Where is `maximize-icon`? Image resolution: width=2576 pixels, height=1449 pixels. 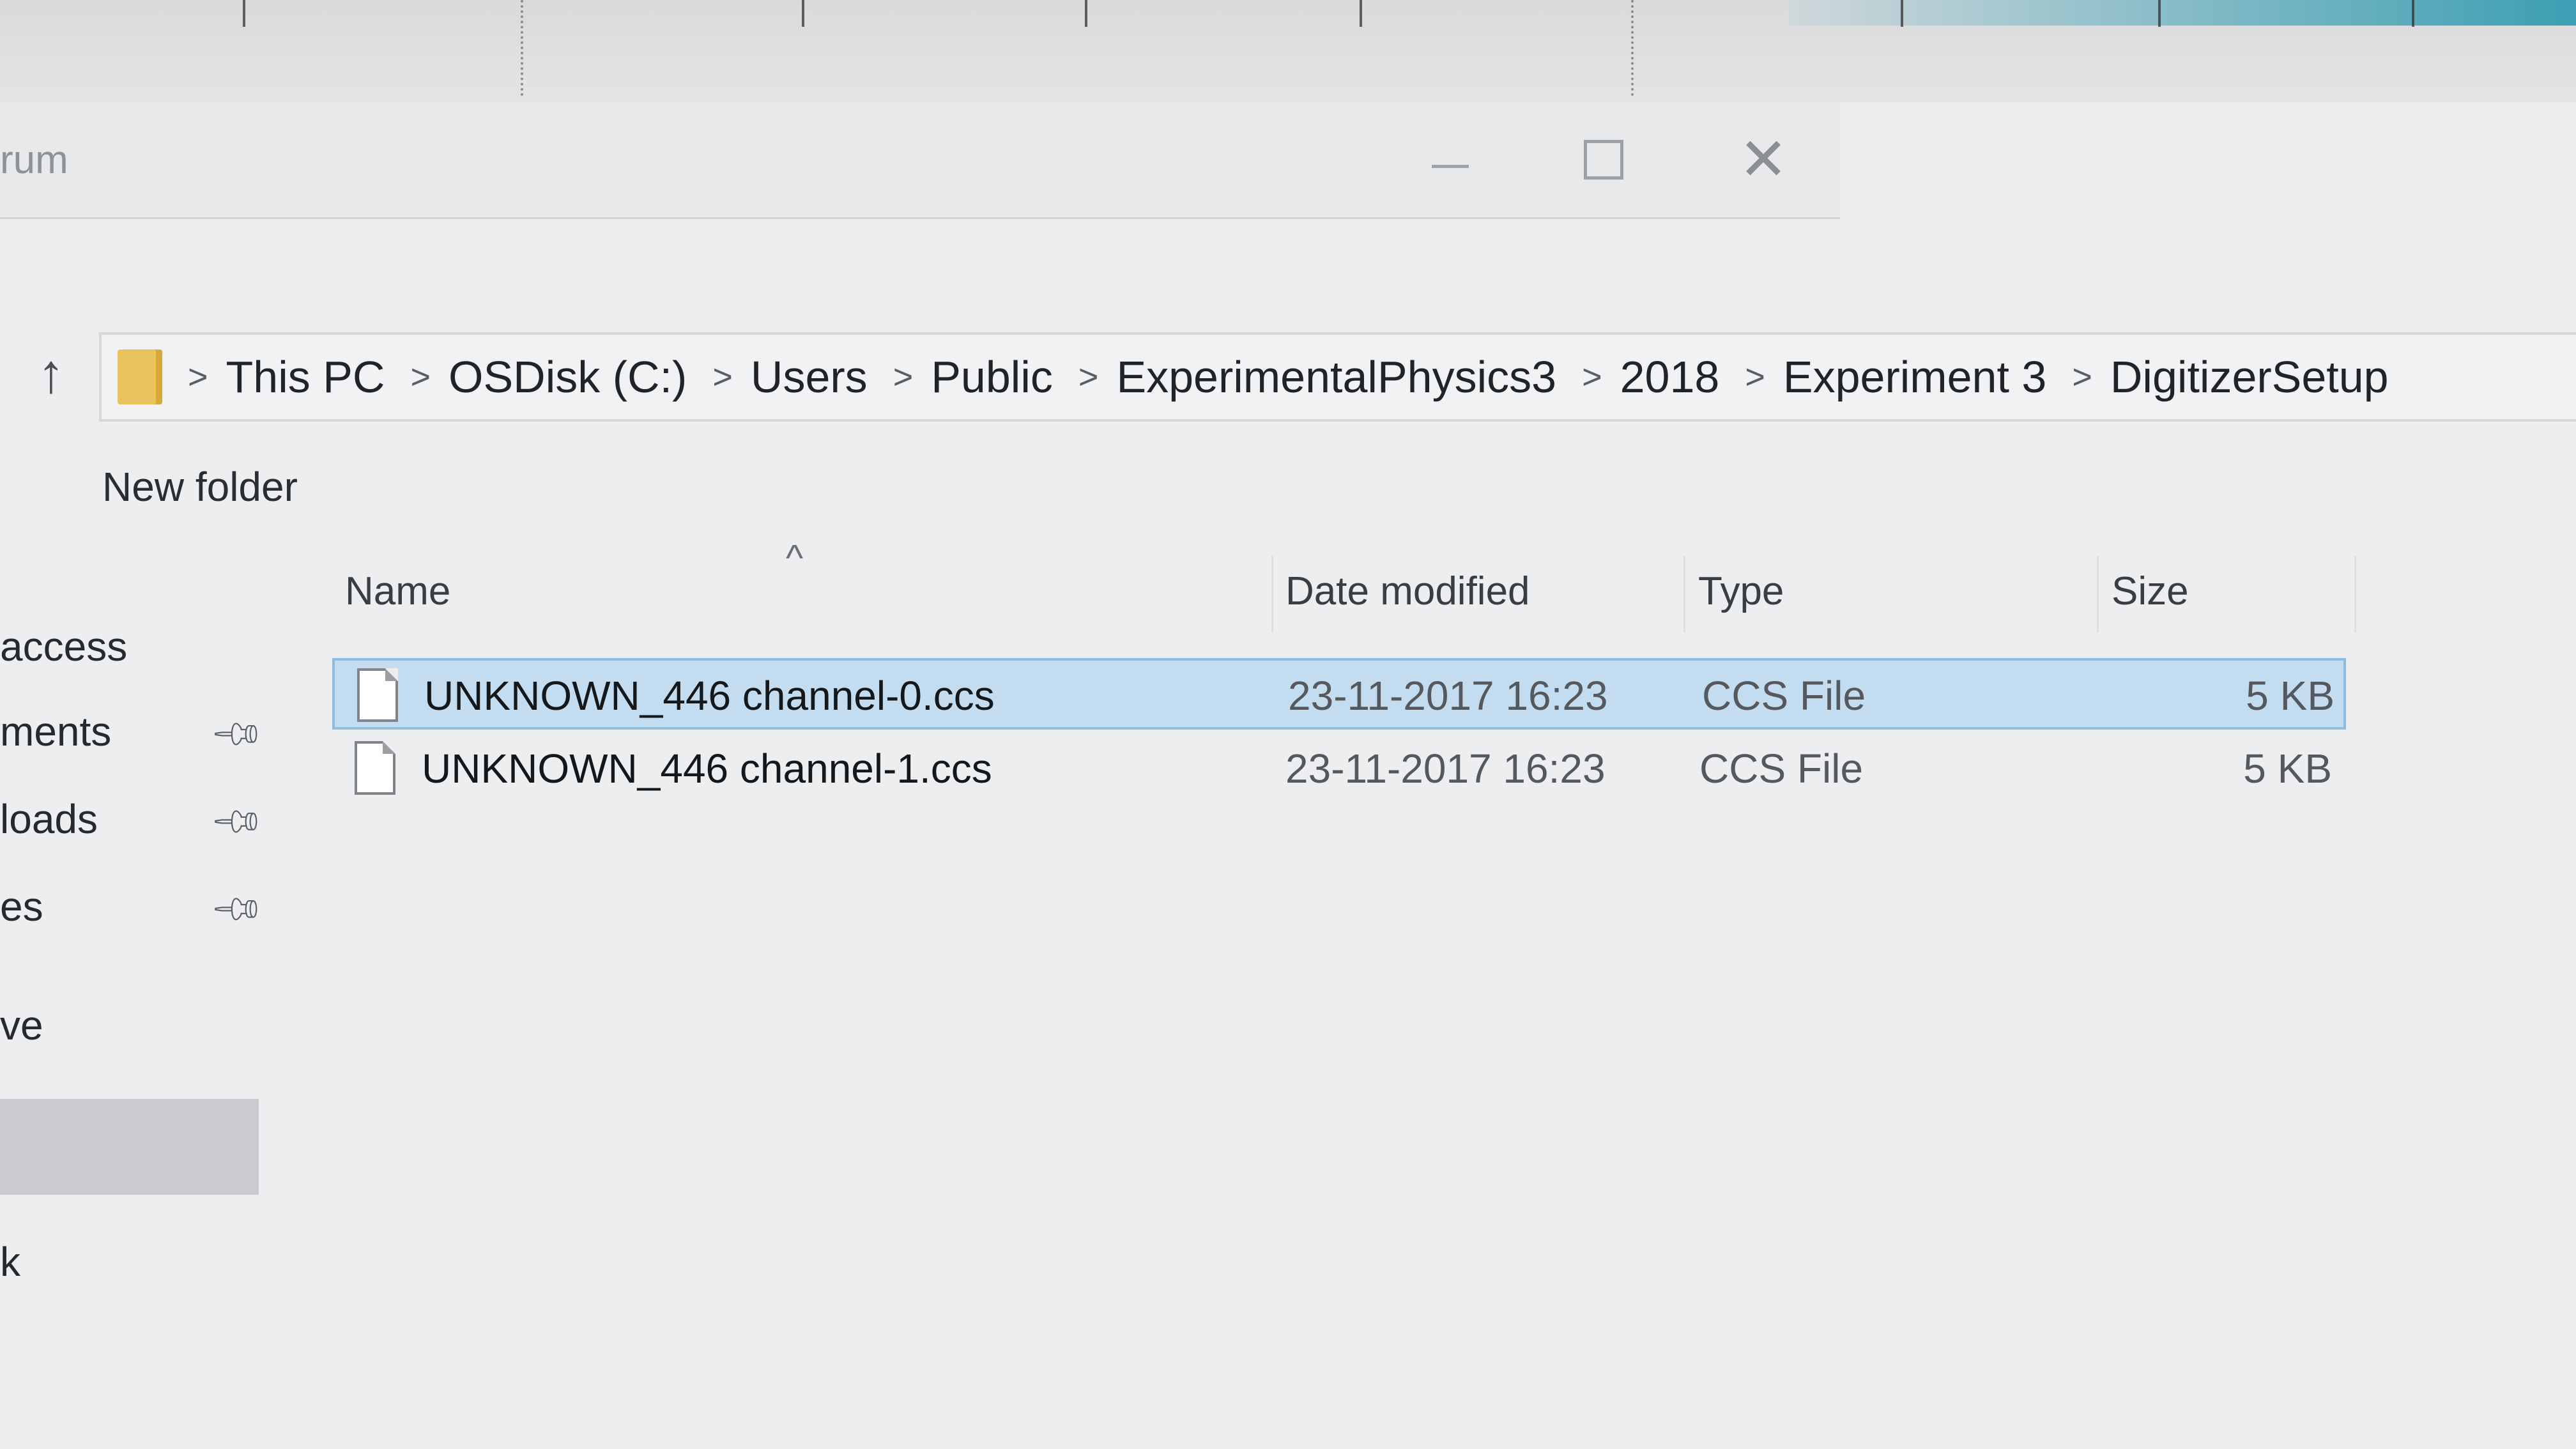 maximize-icon is located at coordinates (1603, 160).